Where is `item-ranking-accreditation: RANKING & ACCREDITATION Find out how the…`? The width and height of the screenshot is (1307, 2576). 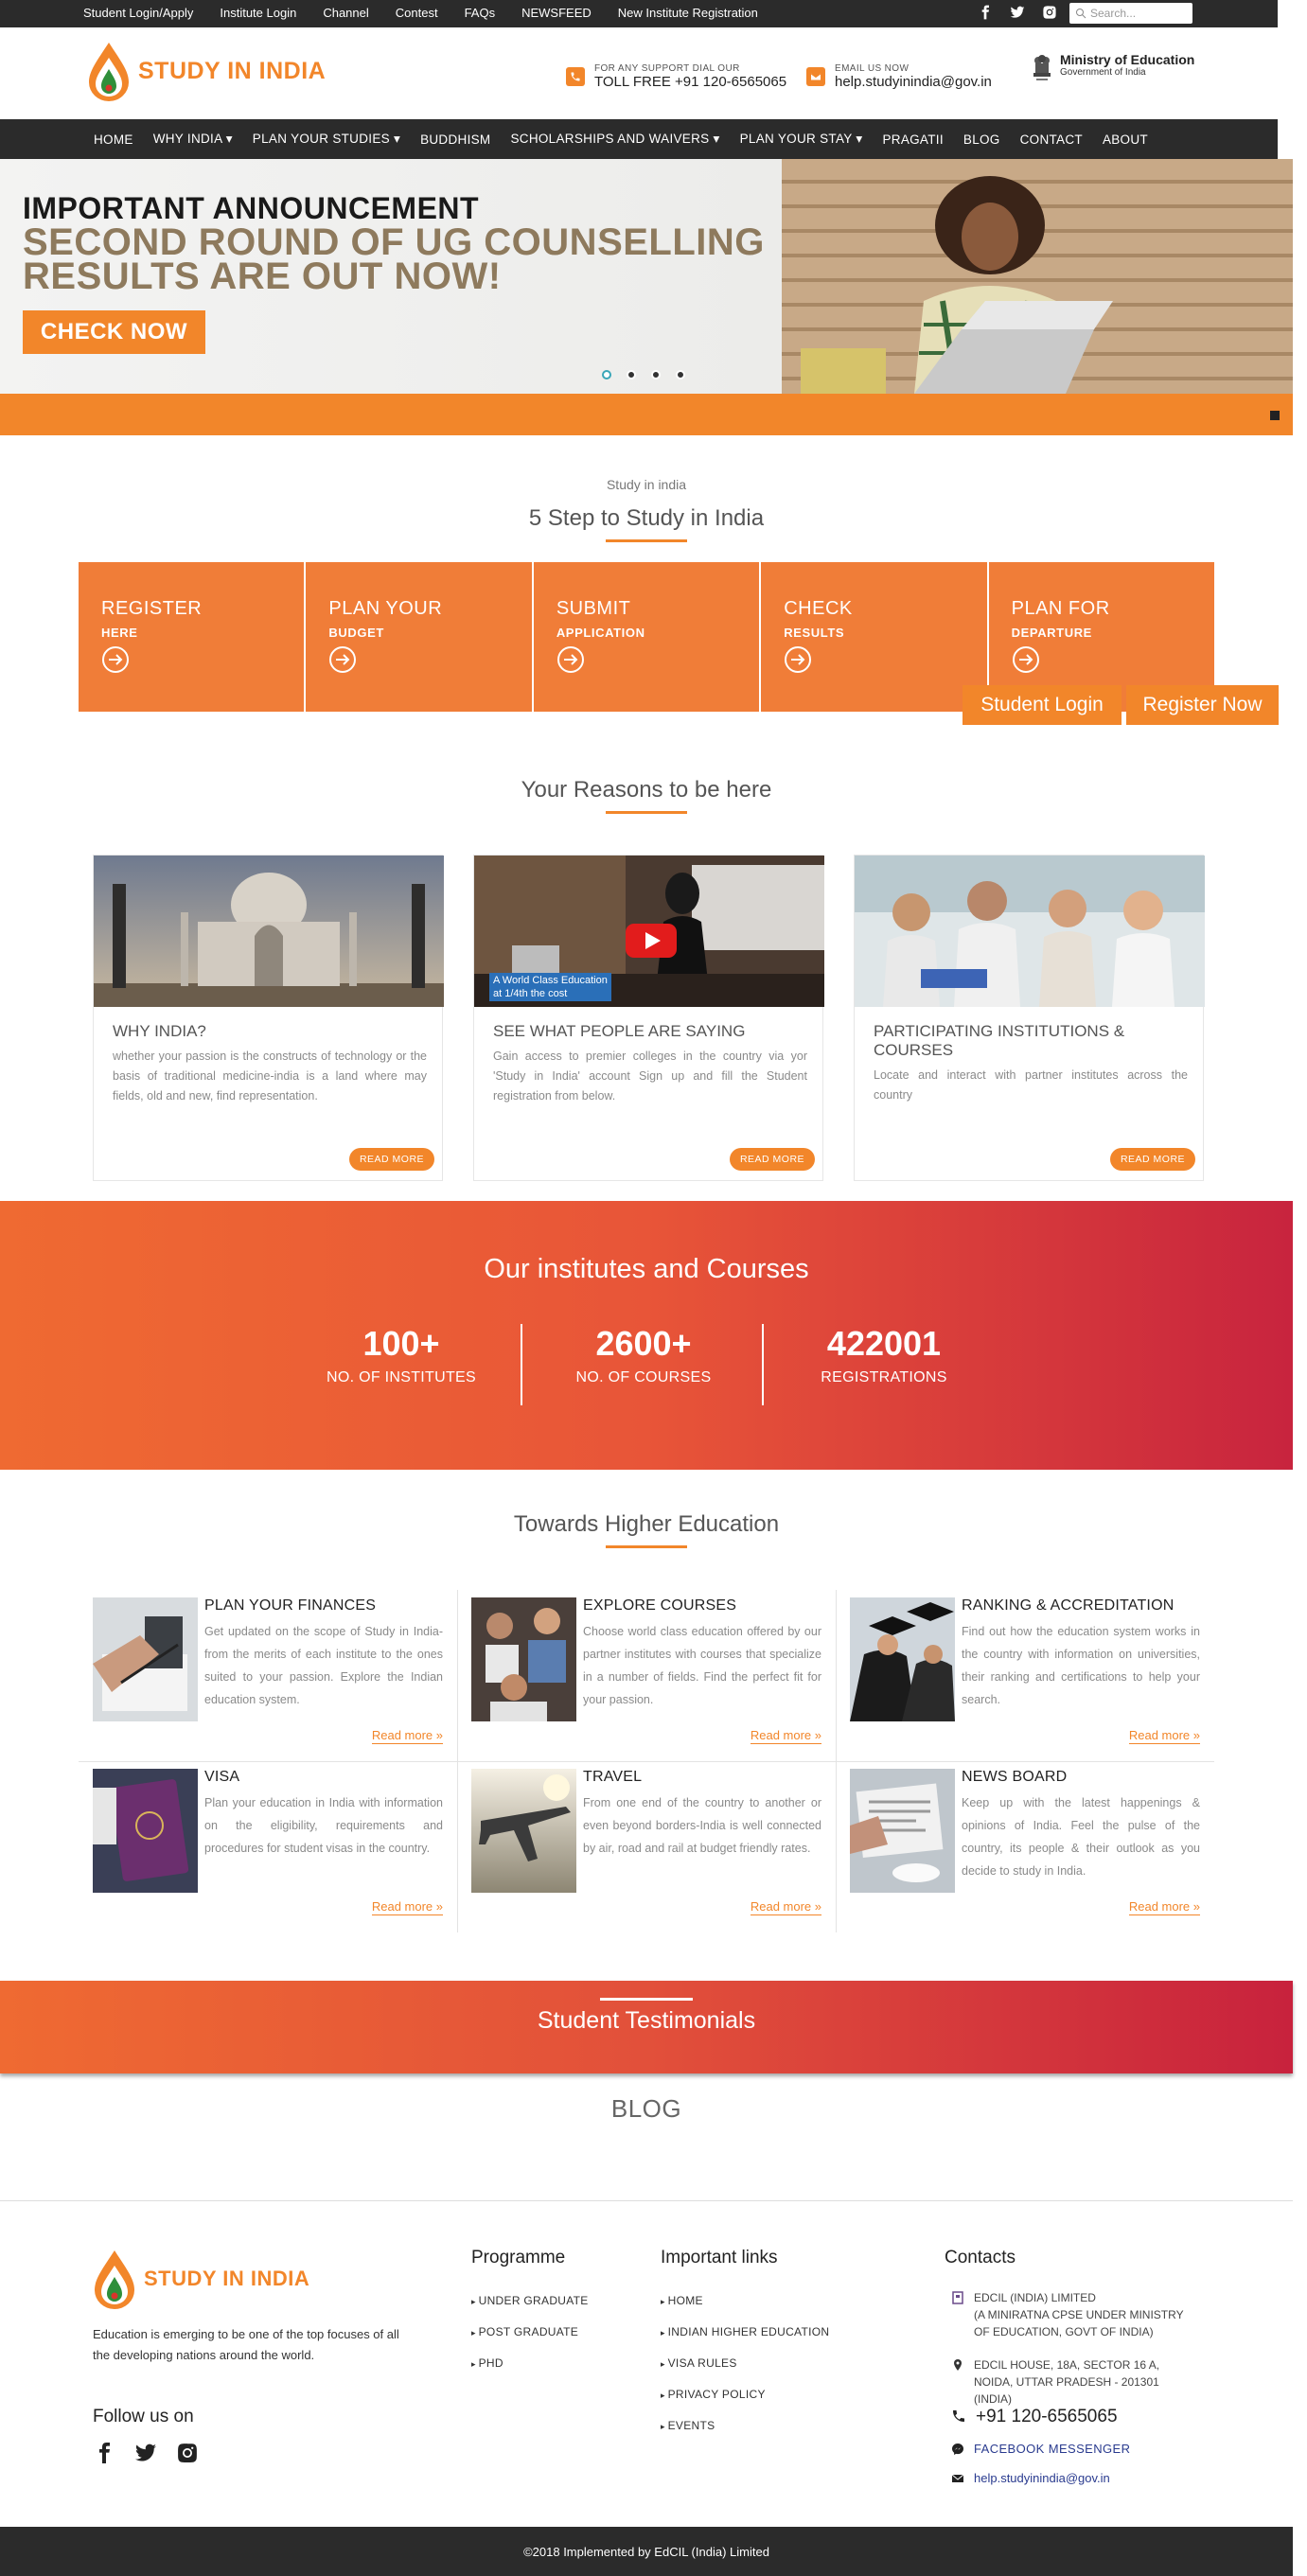
item-ranking-accreditation: RANKING & ACCREDITATION Find out how the… is located at coordinates (1025, 1675).